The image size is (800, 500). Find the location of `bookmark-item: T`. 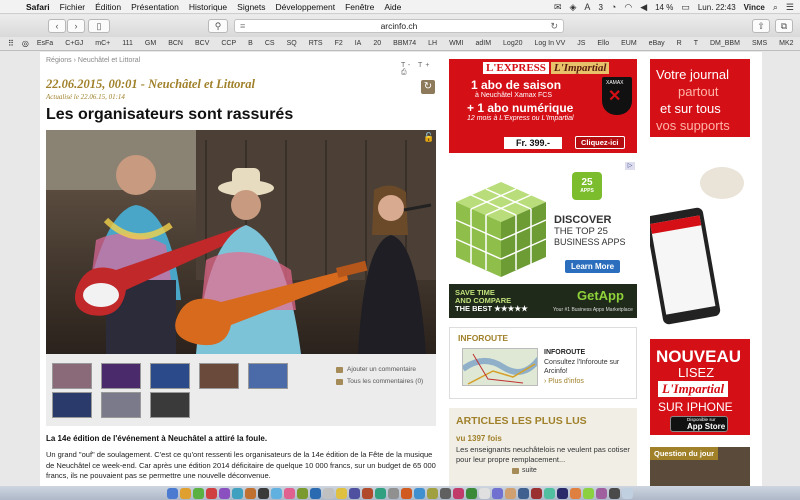

bookmark-item: T is located at coordinates (696, 43).